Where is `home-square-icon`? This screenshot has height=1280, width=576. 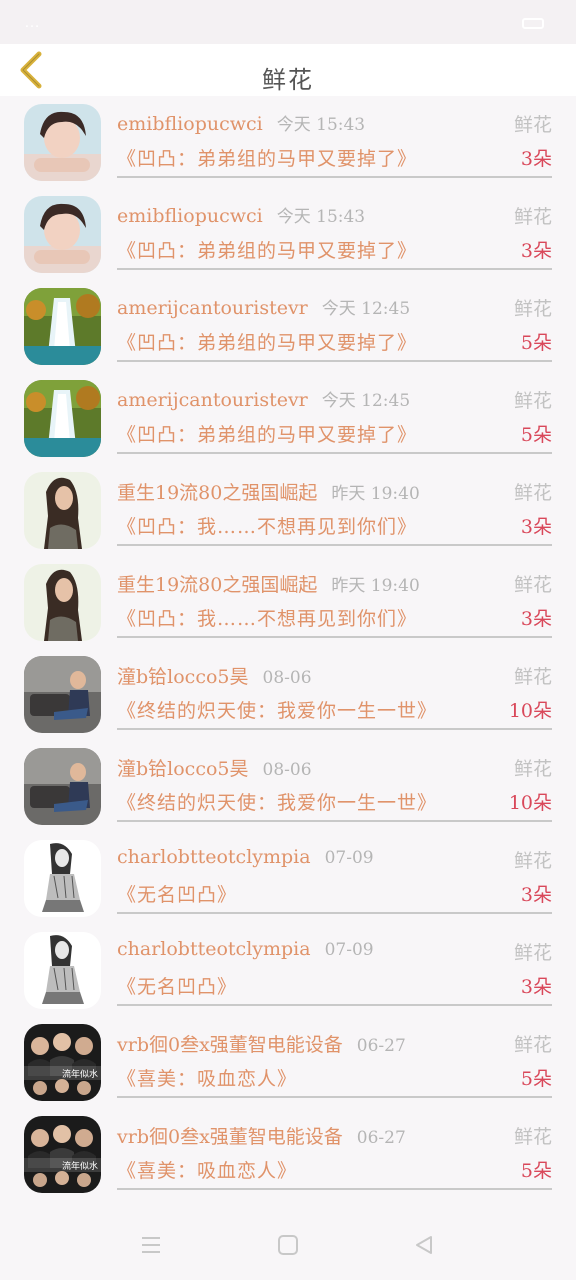 home-square-icon is located at coordinates (288, 1245).